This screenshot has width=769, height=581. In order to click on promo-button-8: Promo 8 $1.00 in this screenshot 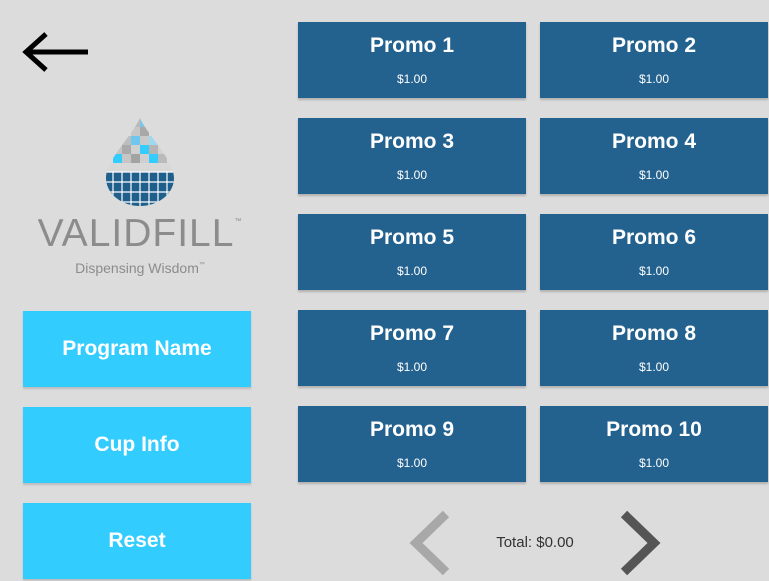, I will do `click(654, 348)`.